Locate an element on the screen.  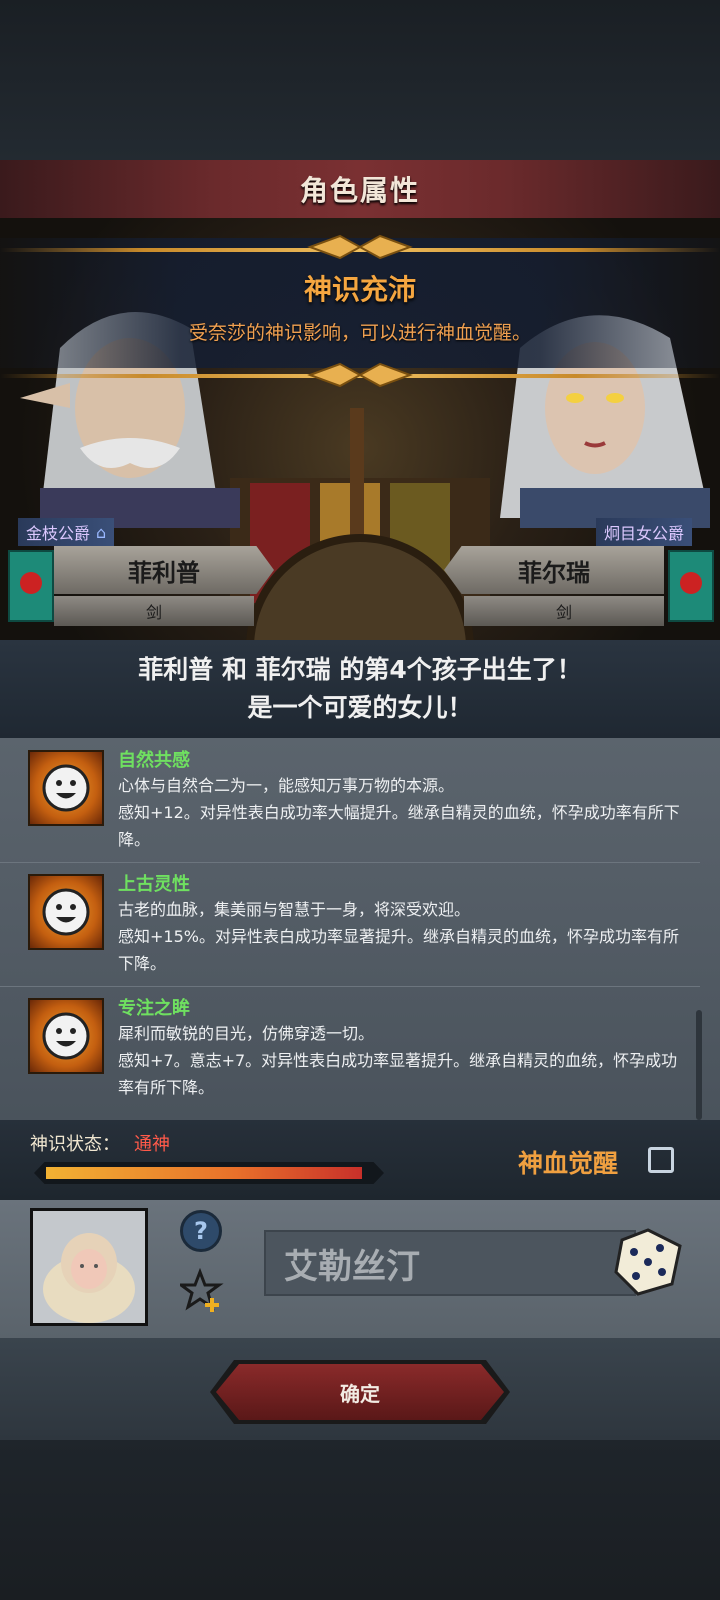
status-label: 神识状态： is located at coordinates (75, 1144).